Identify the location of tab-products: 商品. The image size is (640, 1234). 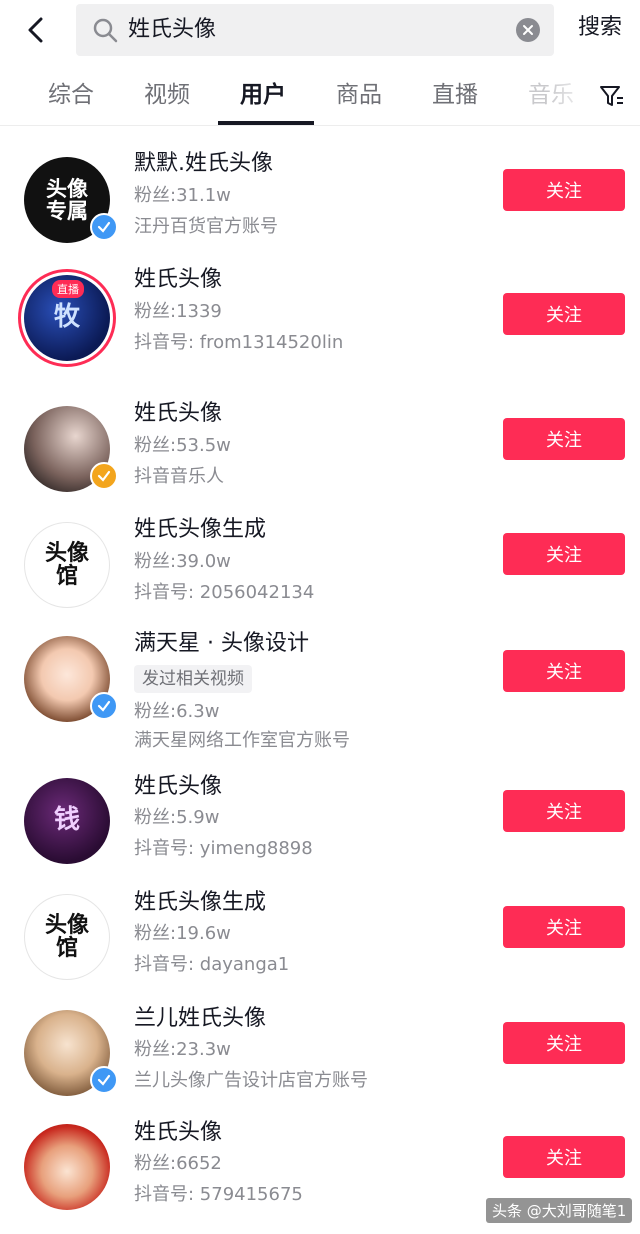
(359, 95).